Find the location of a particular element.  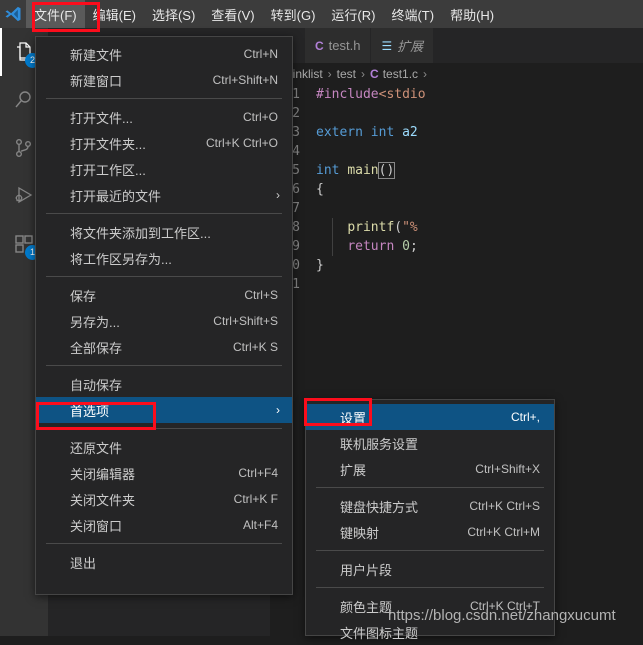

submenu-item-settings: 设置 Ctrl+, is located at coordinates (430, 417).